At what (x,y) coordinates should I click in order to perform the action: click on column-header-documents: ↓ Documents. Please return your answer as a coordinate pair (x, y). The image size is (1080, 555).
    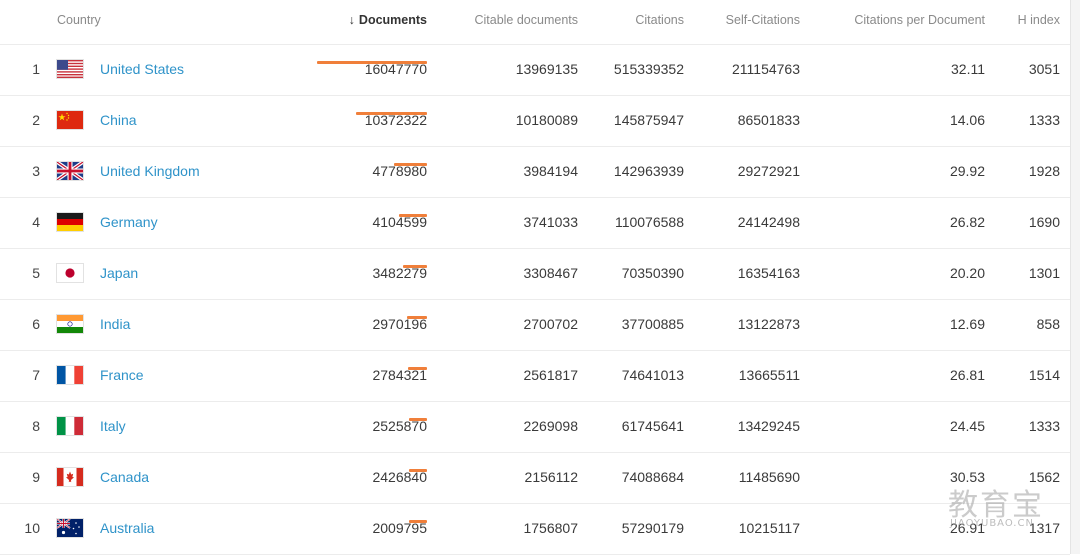
    Looking at the image, I should click on (388, 20).